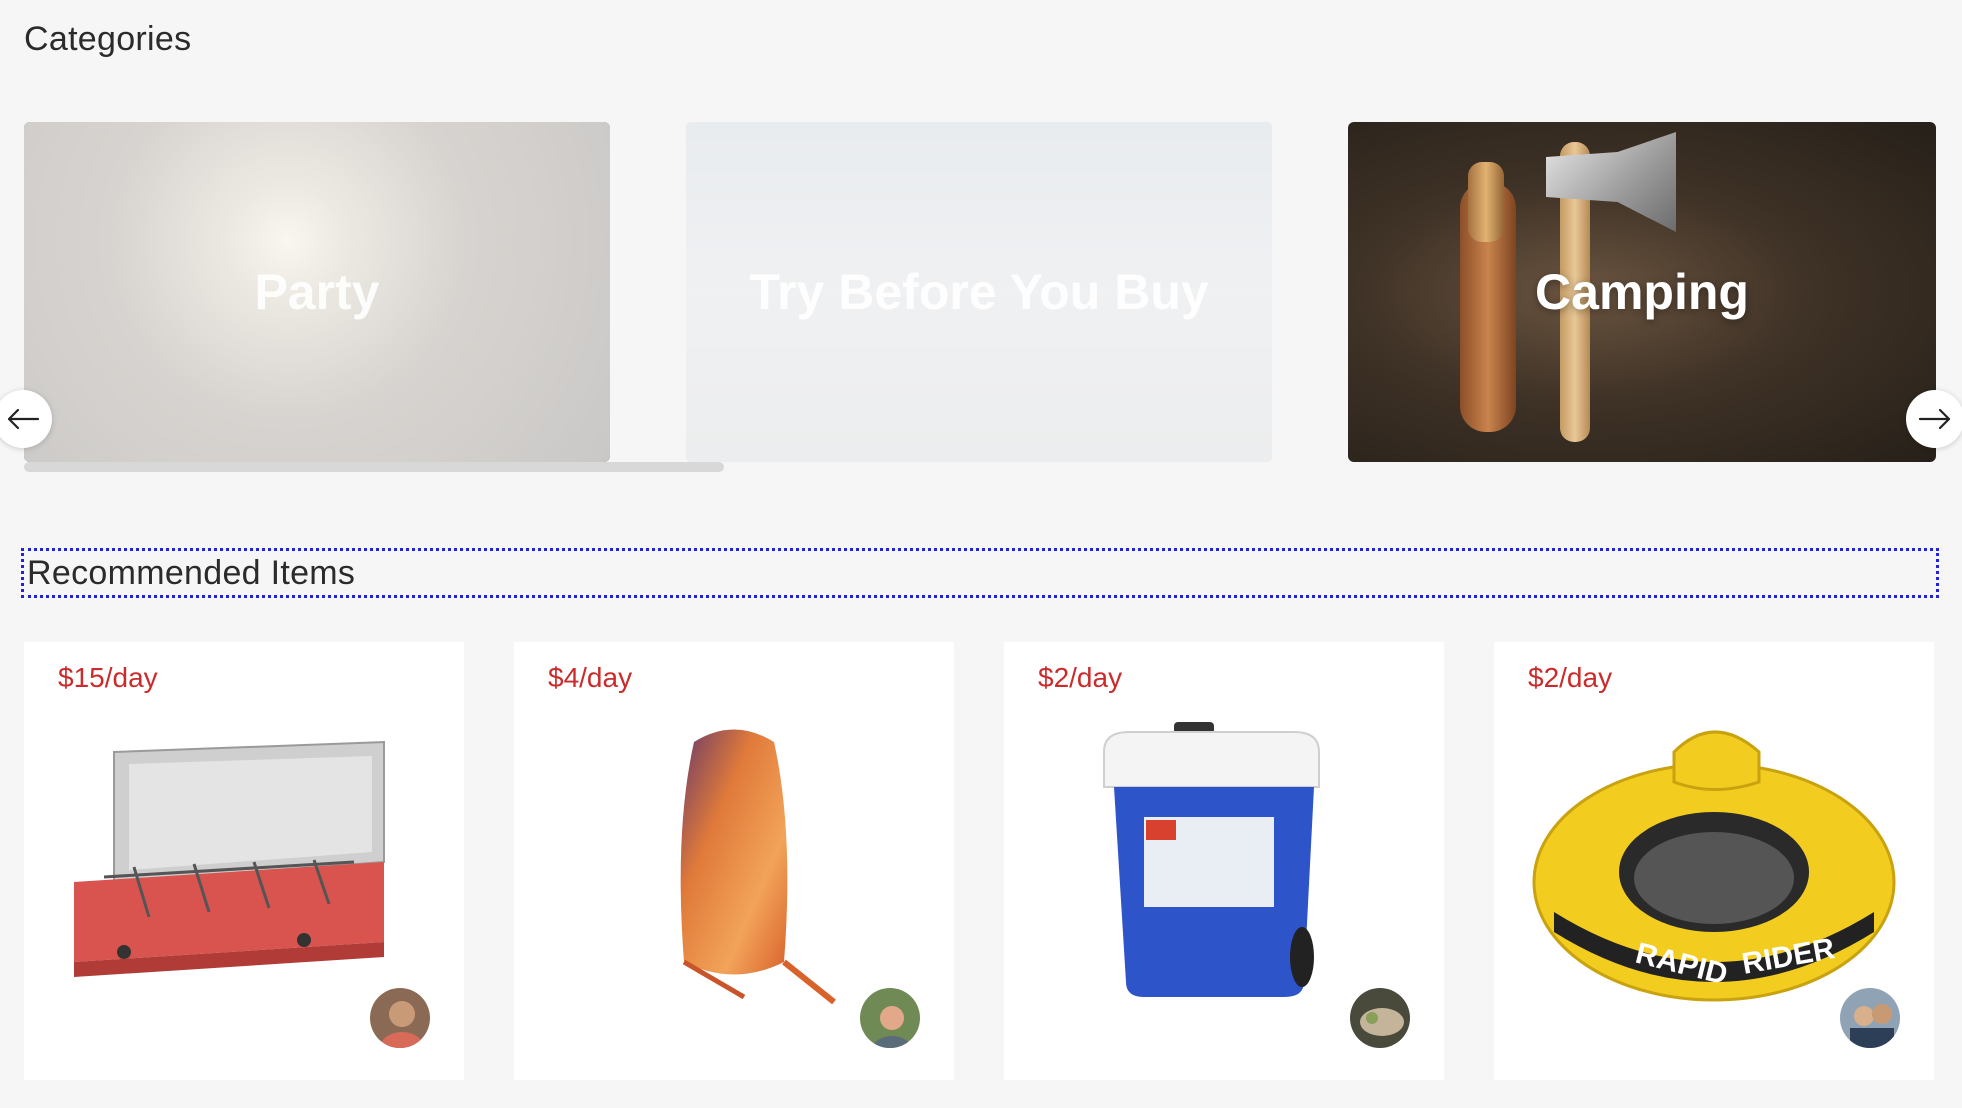  Describe the element at coordinates (191, 573) in the screenshot. I see `recommended-heading: Recommended Items` at that location.